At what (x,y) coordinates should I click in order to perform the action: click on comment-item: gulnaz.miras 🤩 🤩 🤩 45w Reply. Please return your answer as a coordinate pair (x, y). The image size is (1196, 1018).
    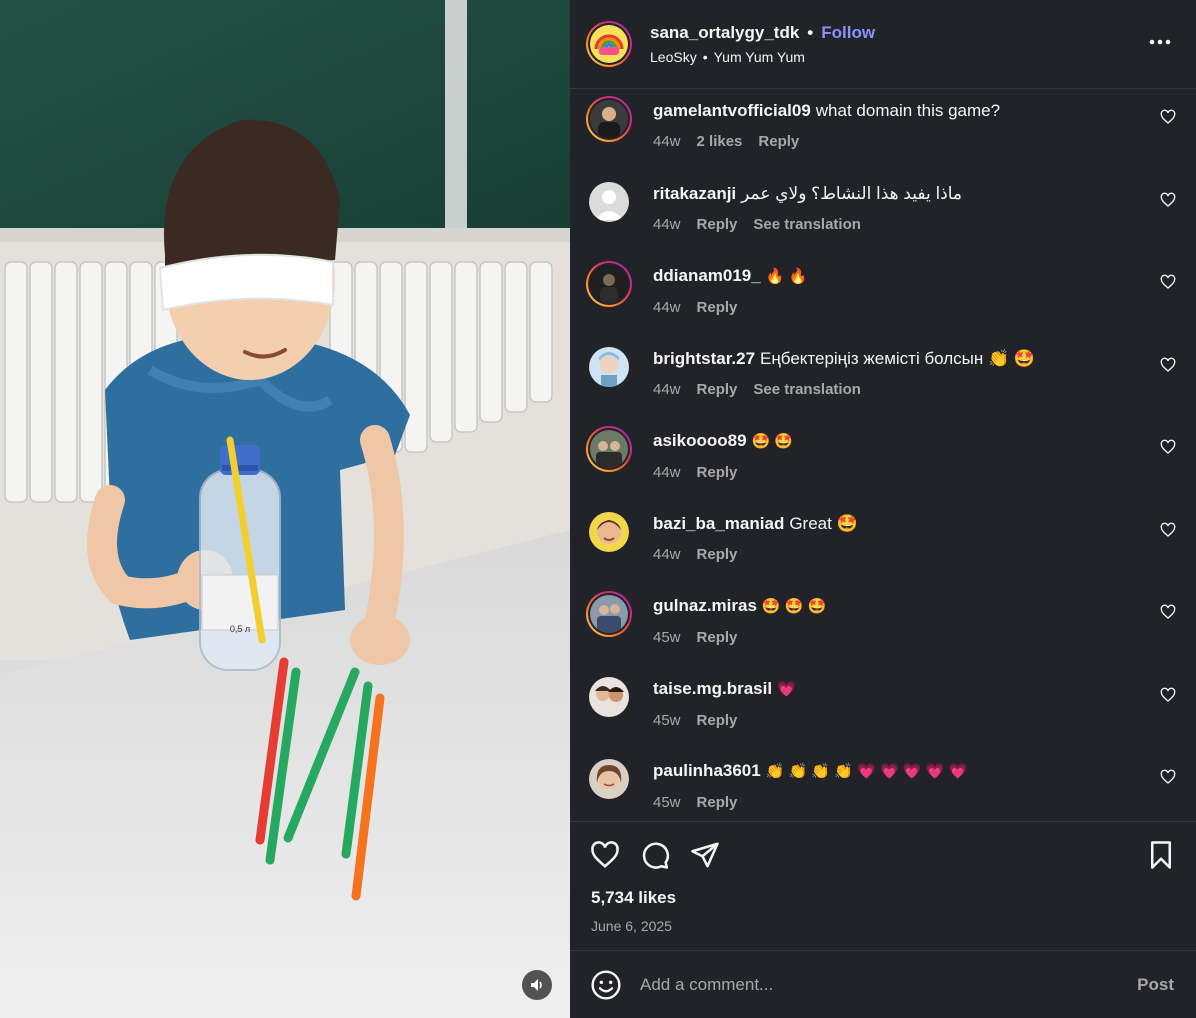
    Looking at the image, I should click on (883, 625).